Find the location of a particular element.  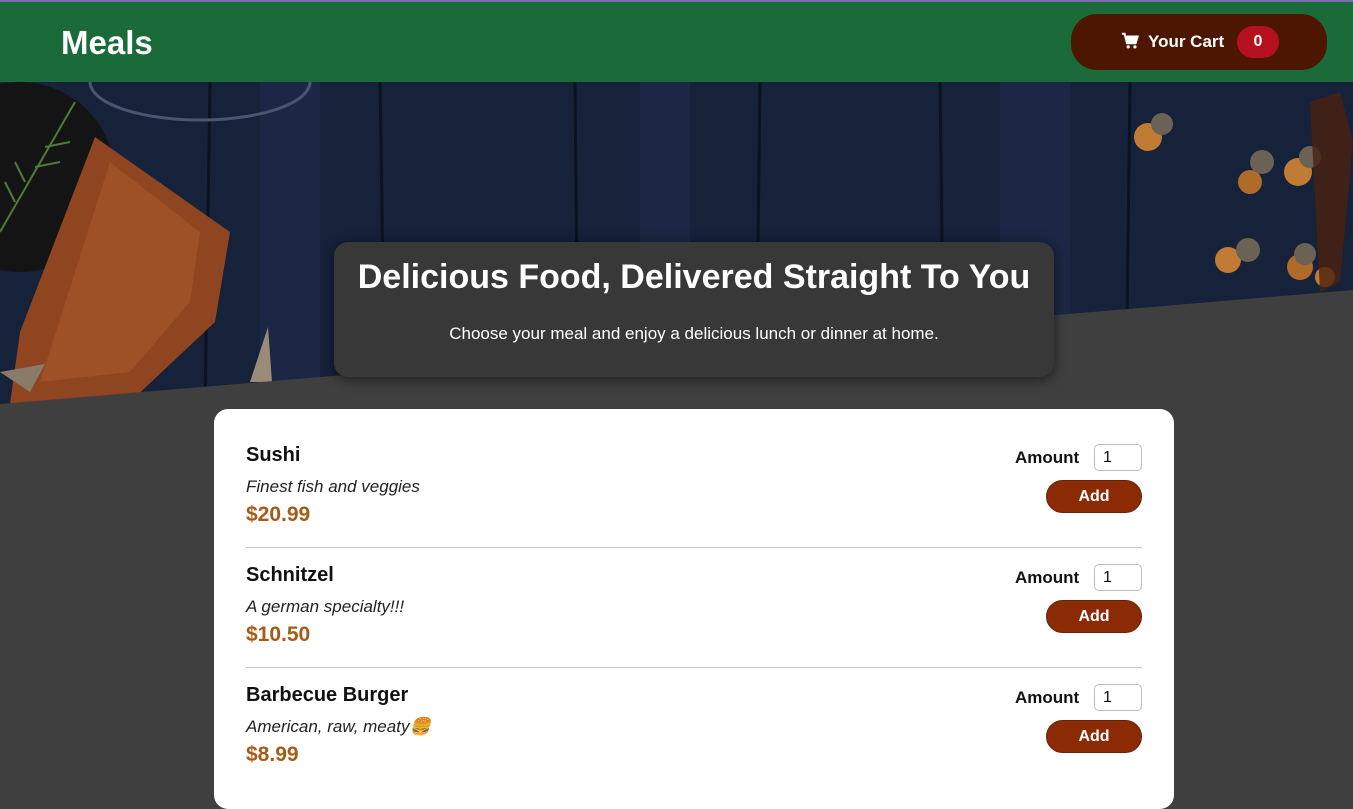

meal-description: A german specialty!!! is located at coordinates (325, 606).